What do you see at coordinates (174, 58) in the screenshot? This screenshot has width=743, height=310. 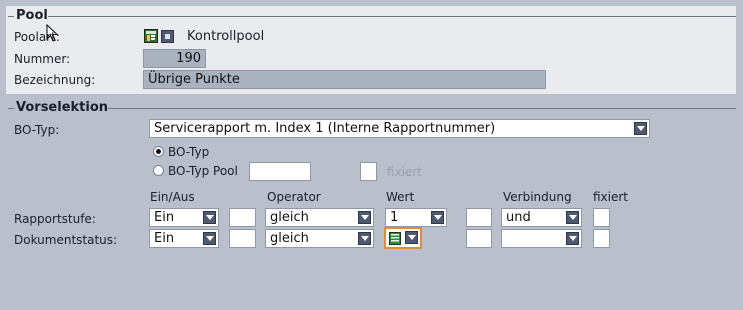 I see `nummer-field: 190` at bounding box center [174, 58].